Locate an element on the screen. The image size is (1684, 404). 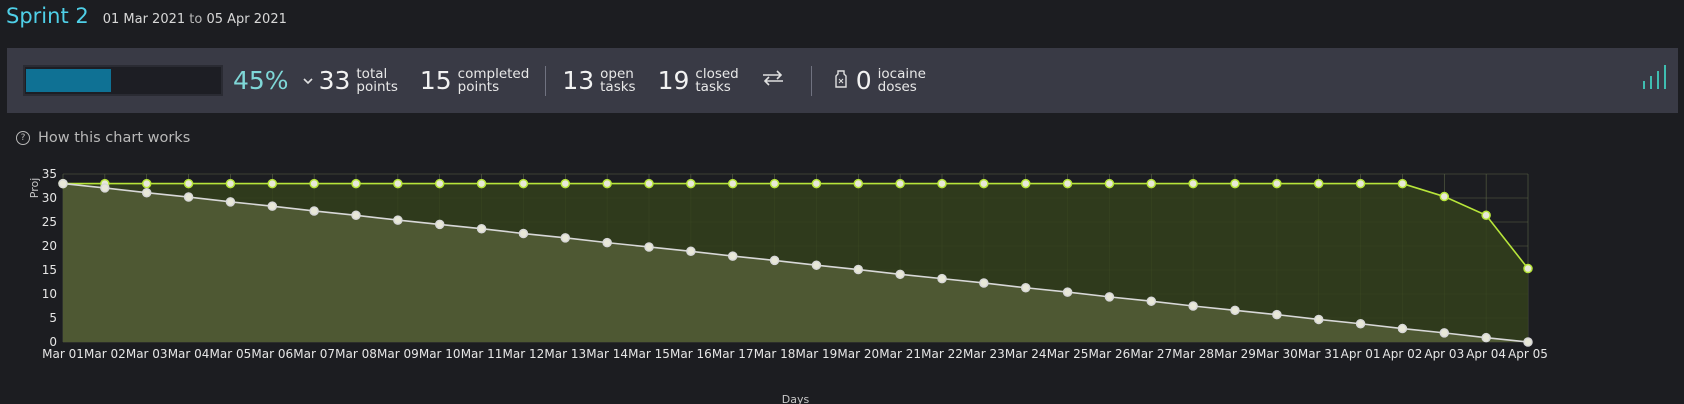
y-tick-label: 15 is located at coordinates (49, 270).